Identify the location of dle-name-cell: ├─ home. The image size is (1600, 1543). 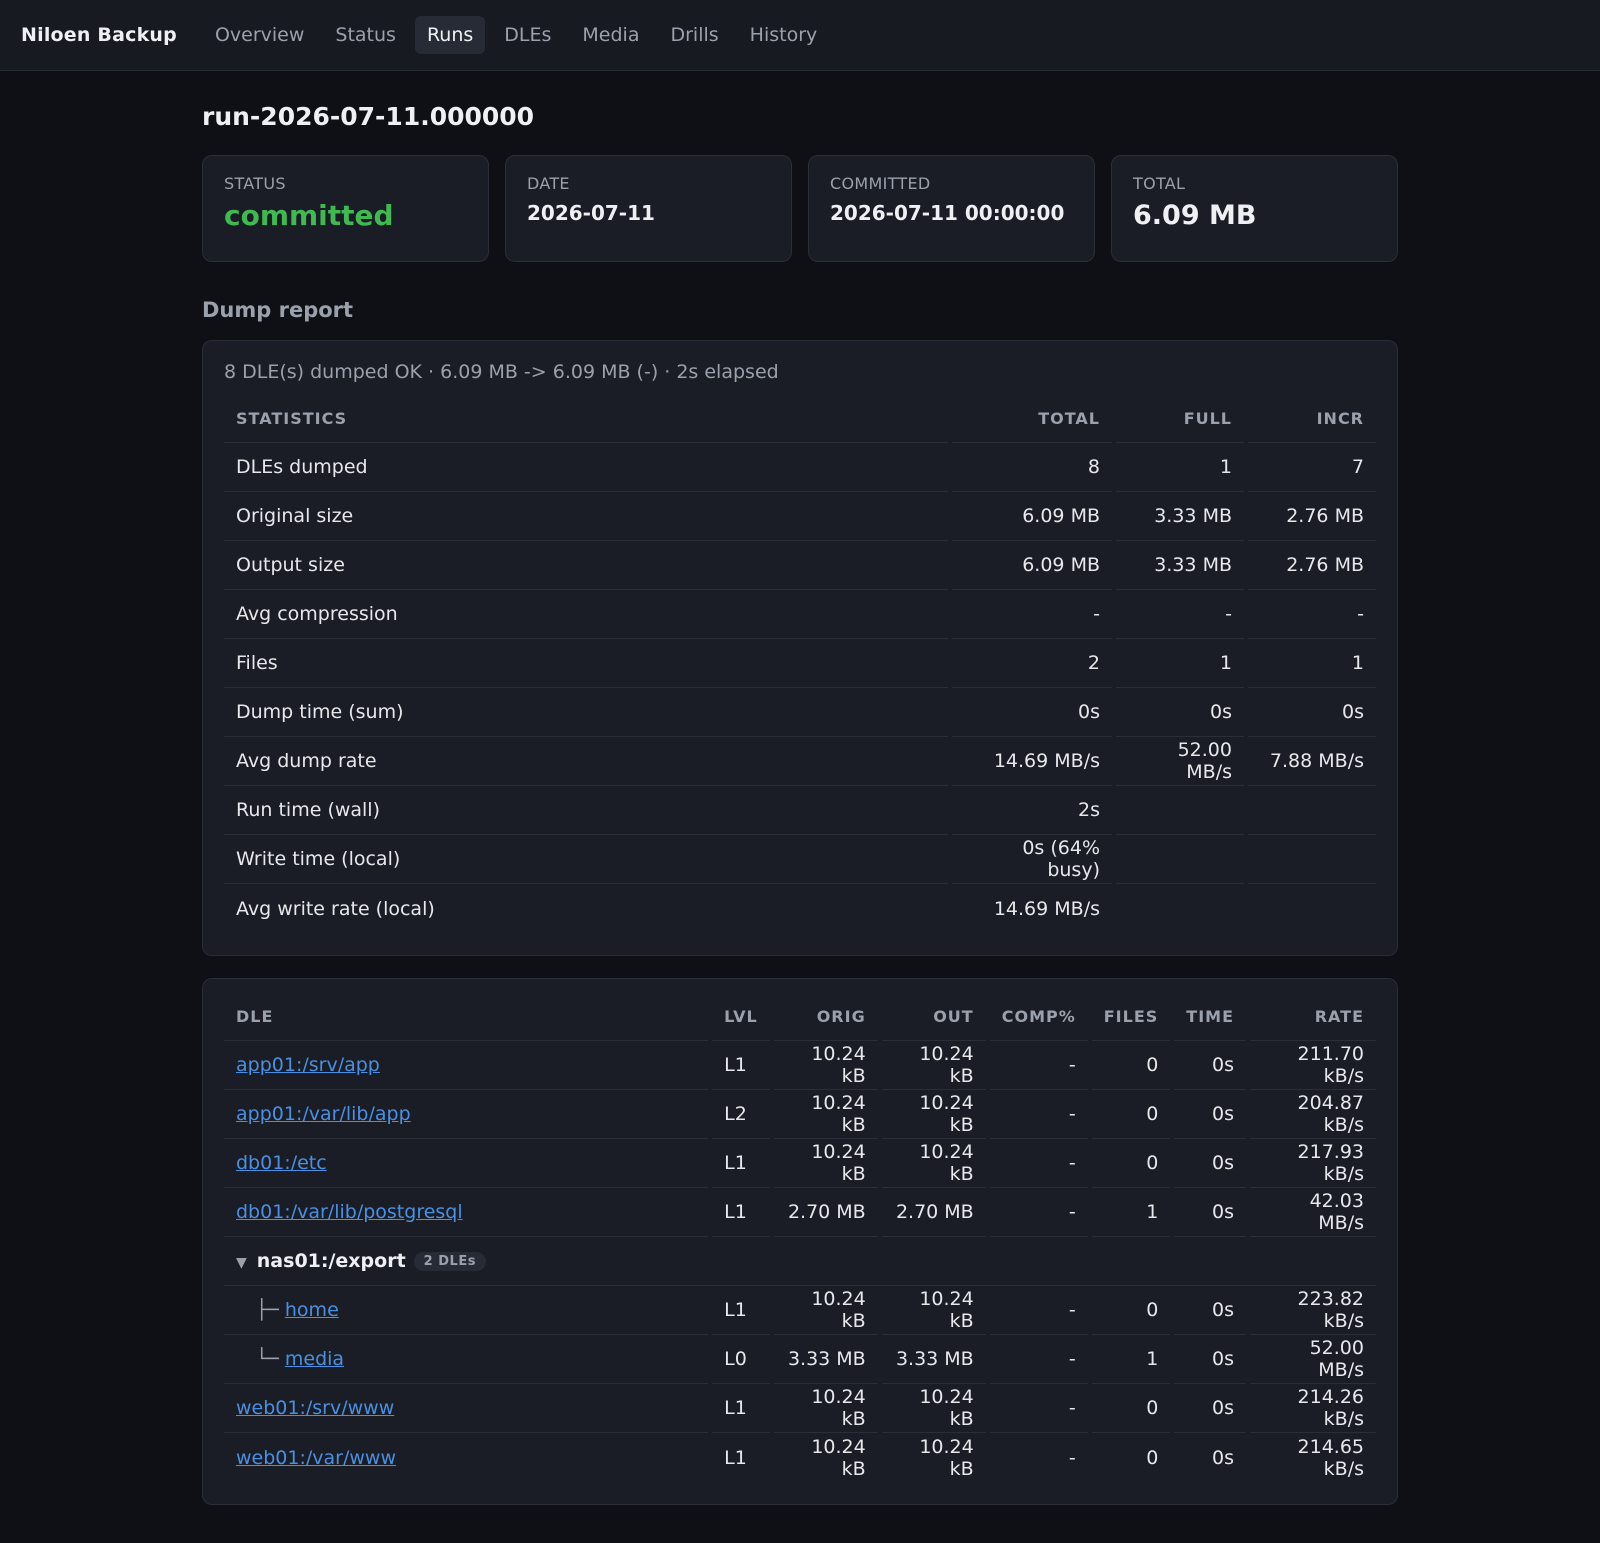
(466, 1310).